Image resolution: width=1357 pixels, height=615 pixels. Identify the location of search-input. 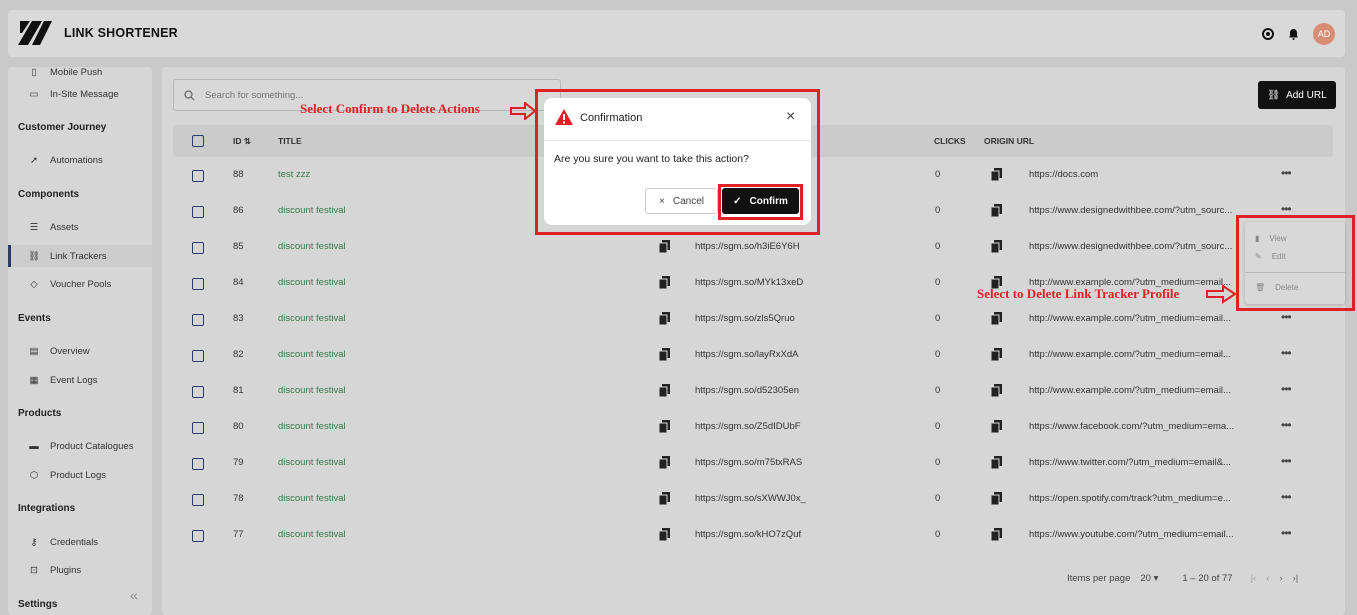
(355, 95).